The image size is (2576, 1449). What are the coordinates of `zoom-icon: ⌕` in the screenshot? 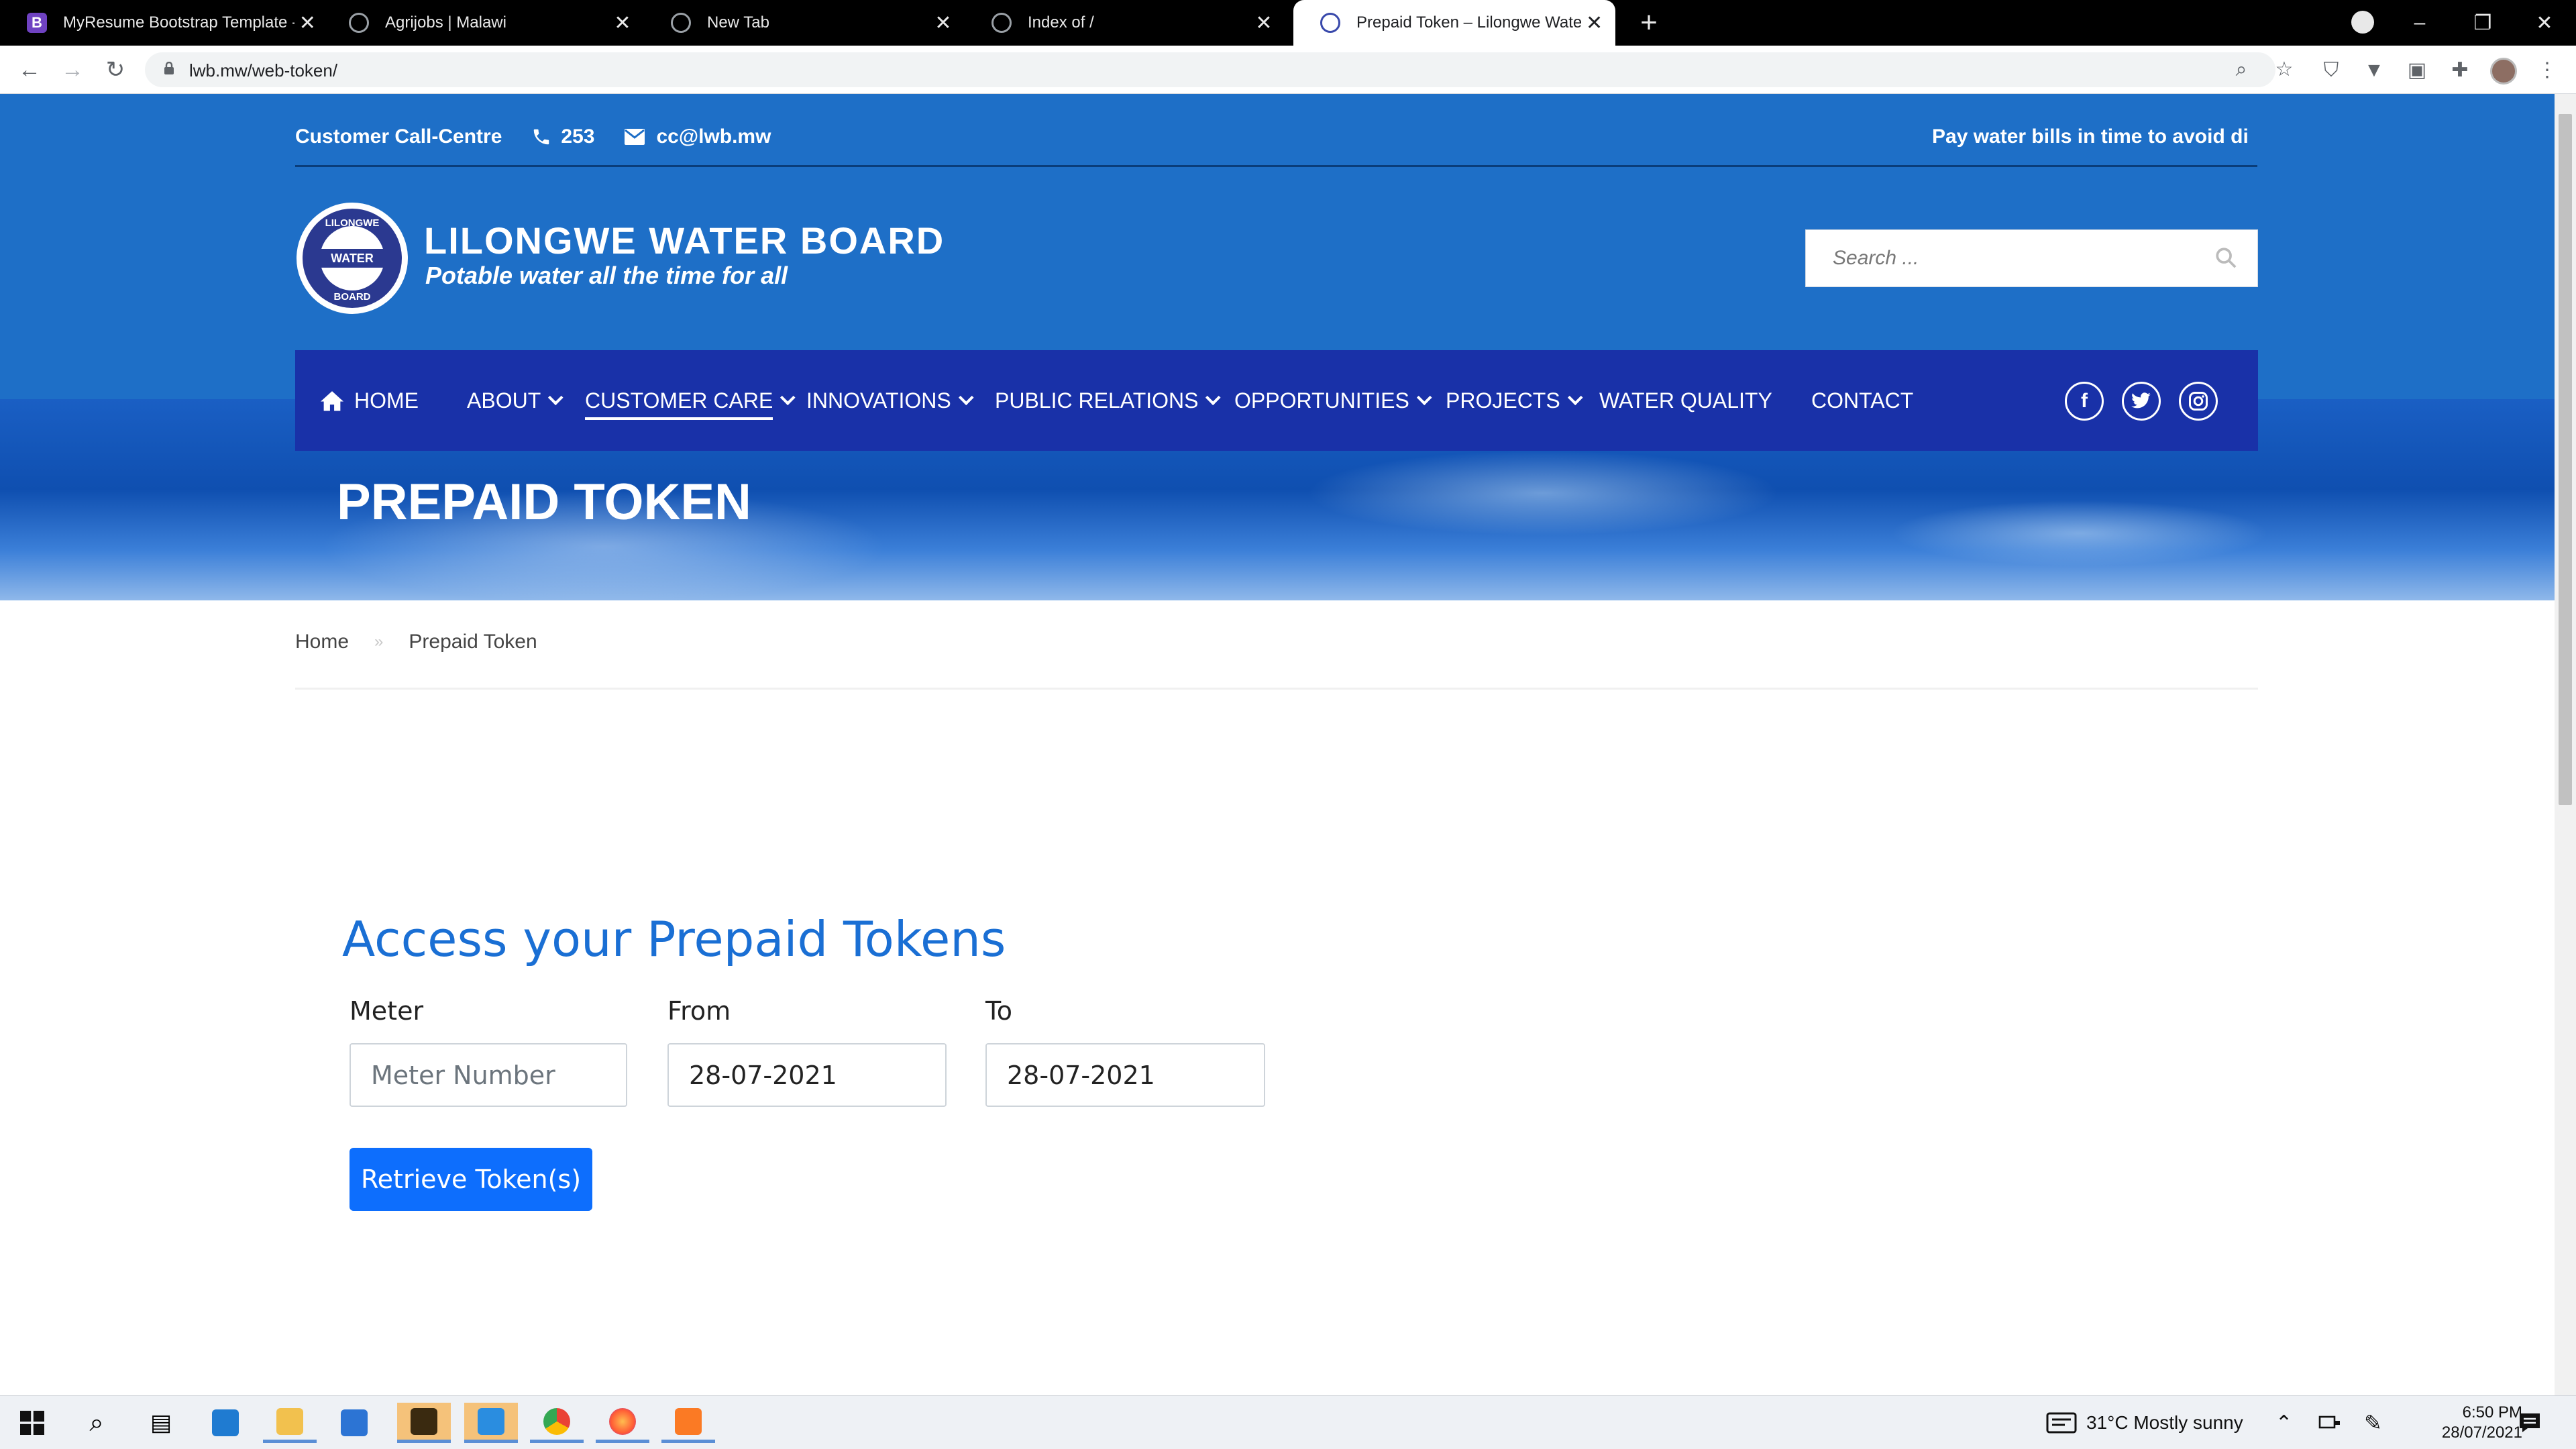 It's located at (2241, 69).